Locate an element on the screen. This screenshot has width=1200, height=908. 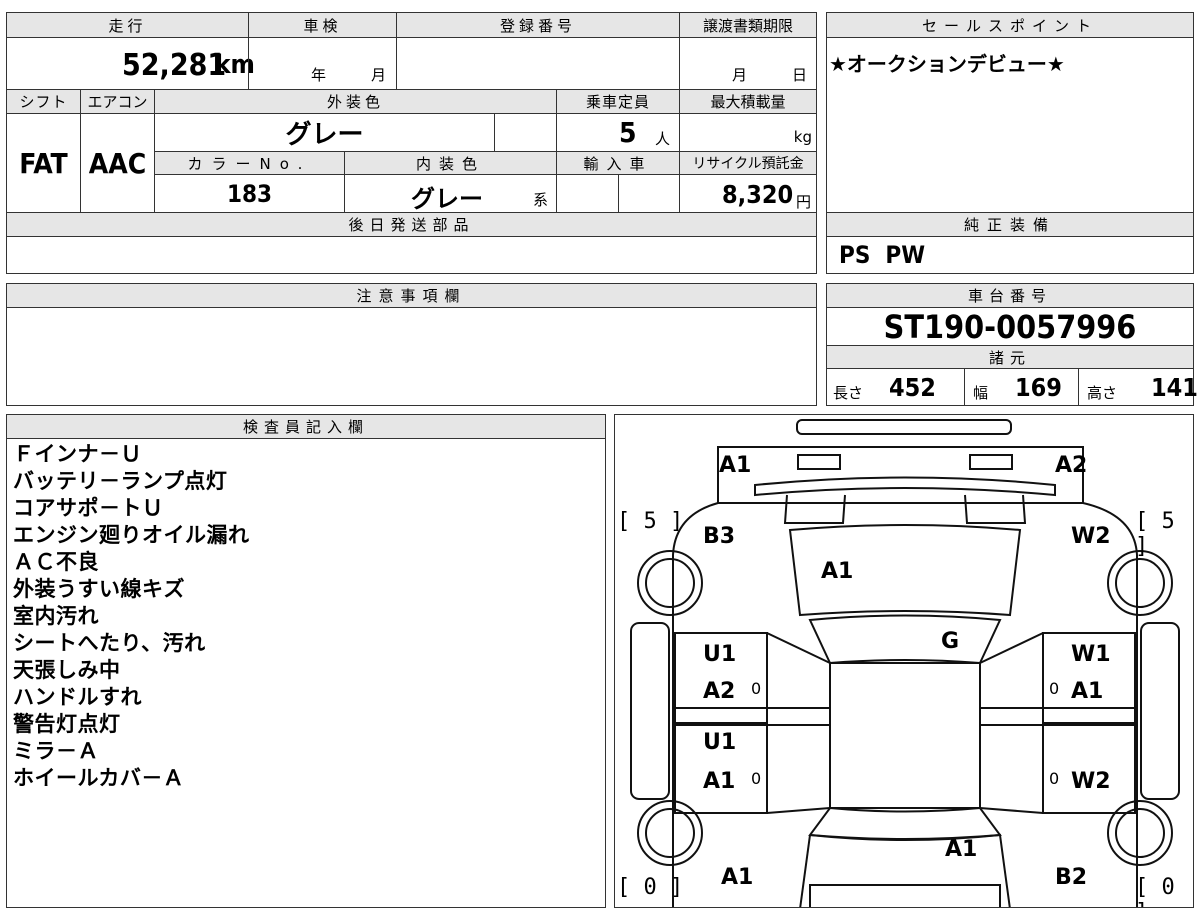
mileage-value: 52,281 is located at coordinates (174, 65).